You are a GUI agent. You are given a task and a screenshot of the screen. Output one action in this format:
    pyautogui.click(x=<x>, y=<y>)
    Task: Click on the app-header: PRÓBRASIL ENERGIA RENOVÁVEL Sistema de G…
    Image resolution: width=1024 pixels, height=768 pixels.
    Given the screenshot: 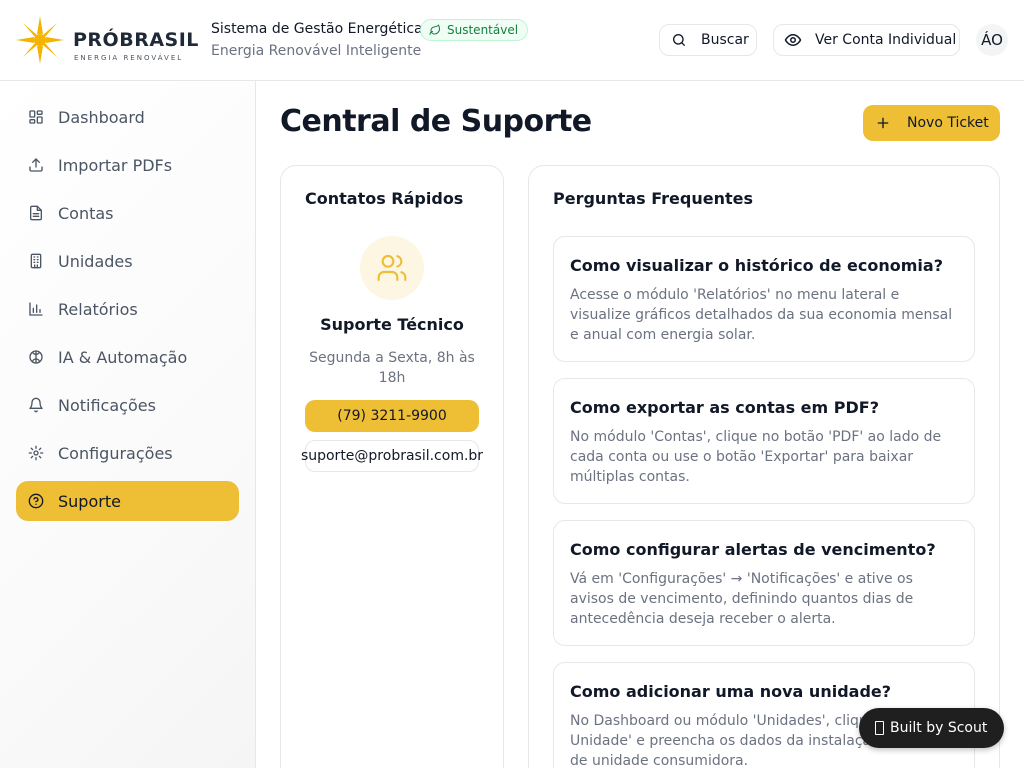 What is the action you would take?
    pyautogui.click(x=512, y=40)
    